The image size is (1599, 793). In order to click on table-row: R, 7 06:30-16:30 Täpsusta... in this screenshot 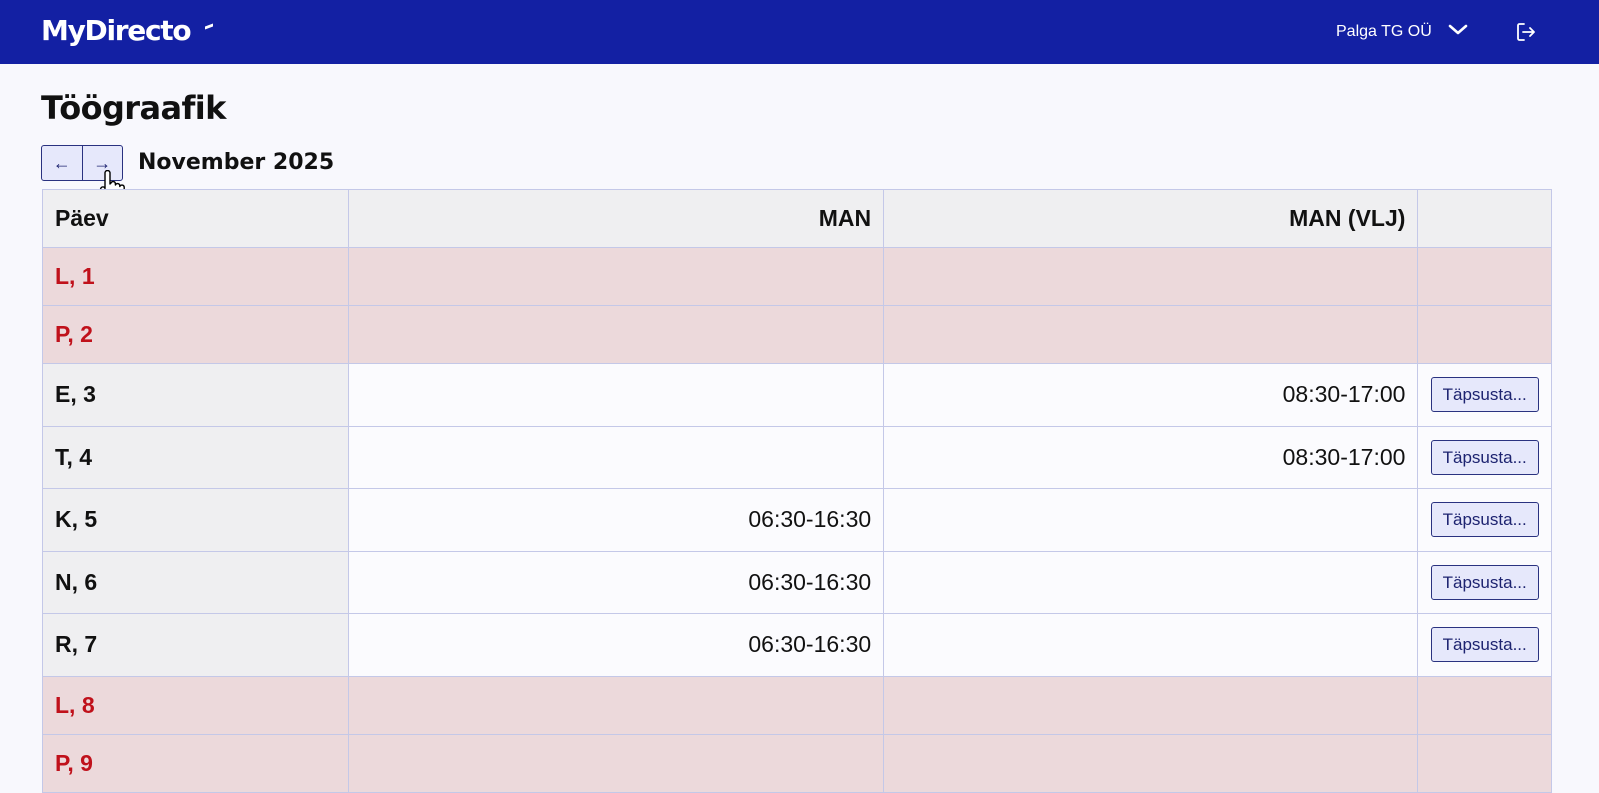, I will do `click(797, 645)`.